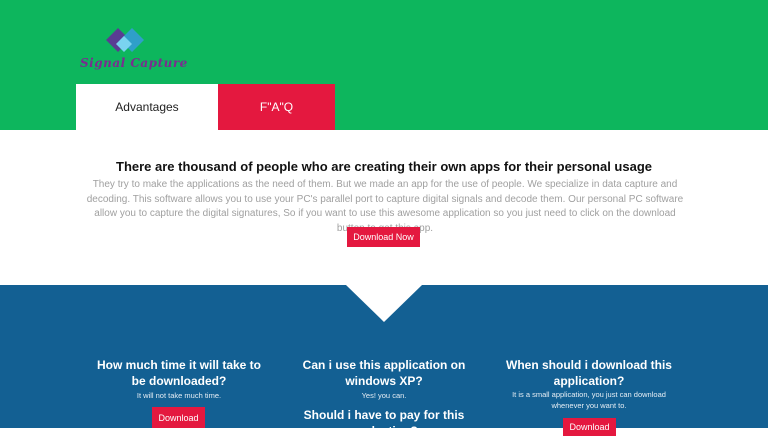 The height and width of the screenshot is (439, 768). What do you see at coordinates (384, 395) in the screenshot?
I see `faq-answer-windows-xp: Yes! you can.` at bounding box center [384, 395].